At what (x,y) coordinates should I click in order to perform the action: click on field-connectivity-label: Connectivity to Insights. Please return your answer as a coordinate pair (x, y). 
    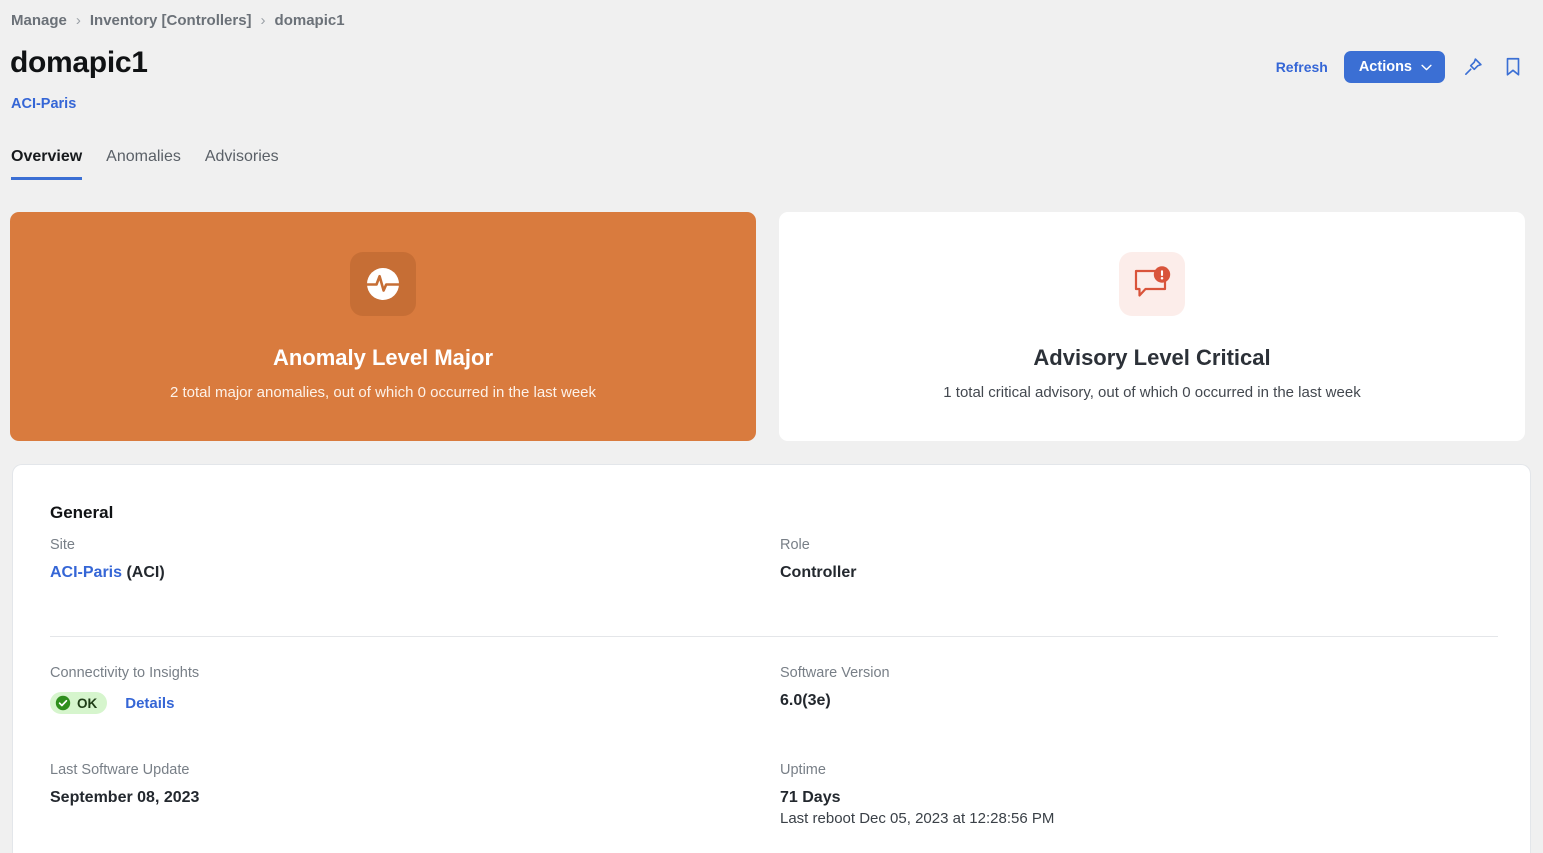
    Looking at the image, I should click on (125, 673).